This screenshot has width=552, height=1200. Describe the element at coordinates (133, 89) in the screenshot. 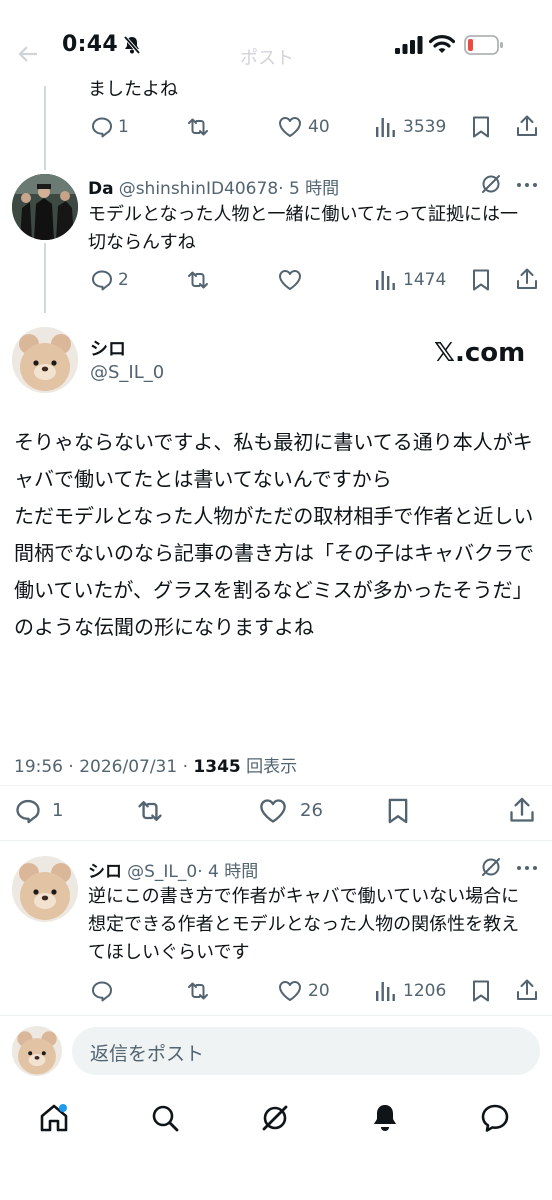

I see `prev-tweet-text: ましたよね` at that location.